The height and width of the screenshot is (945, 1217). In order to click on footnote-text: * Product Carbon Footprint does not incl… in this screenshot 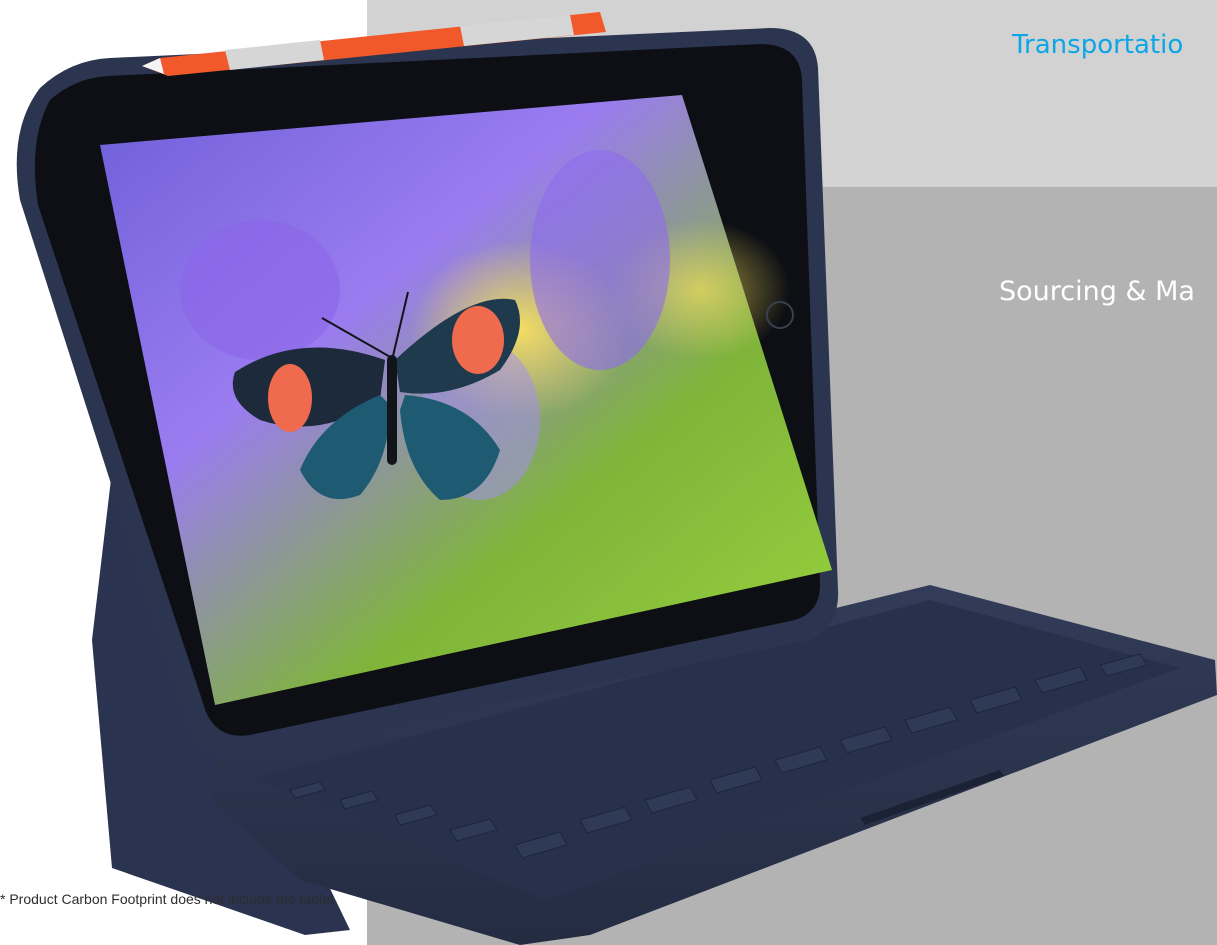, I will do `click(167, 899)`.